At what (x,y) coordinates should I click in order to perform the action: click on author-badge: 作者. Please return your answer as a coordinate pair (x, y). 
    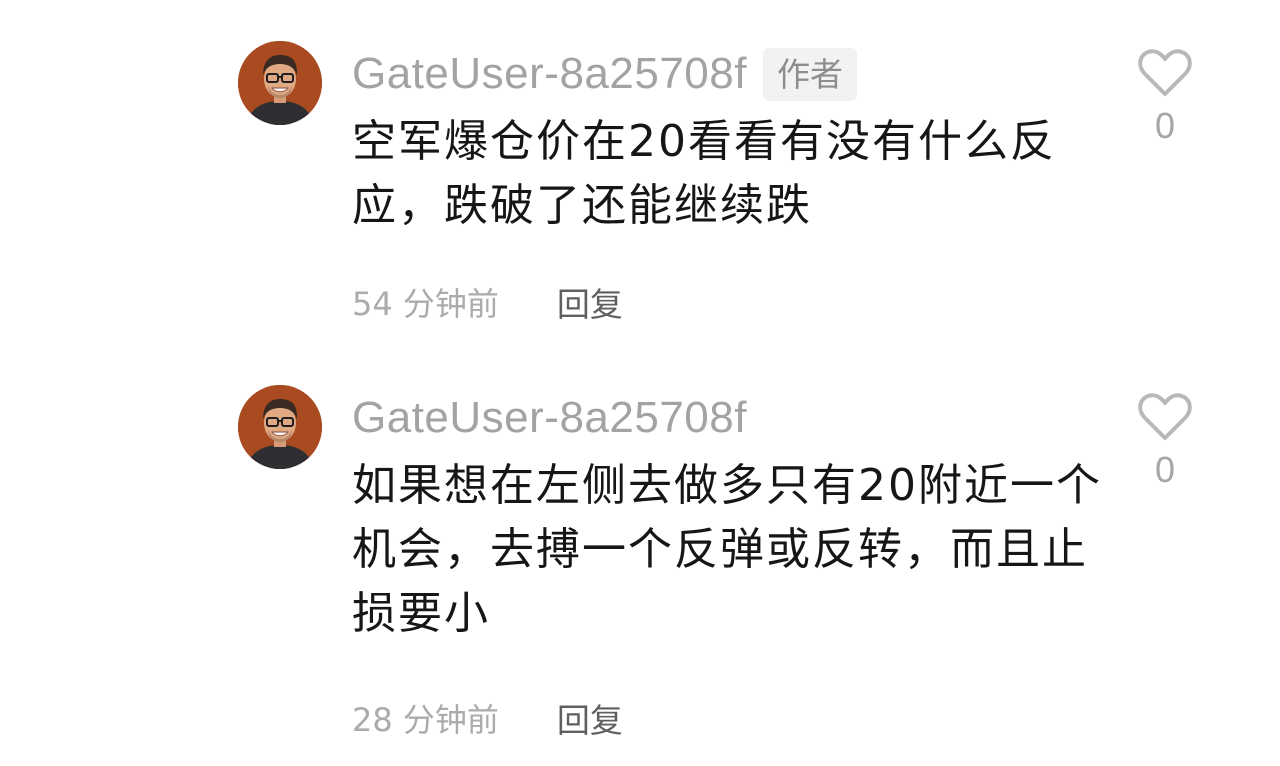
    Looking at the image, I should click on (809, 74).